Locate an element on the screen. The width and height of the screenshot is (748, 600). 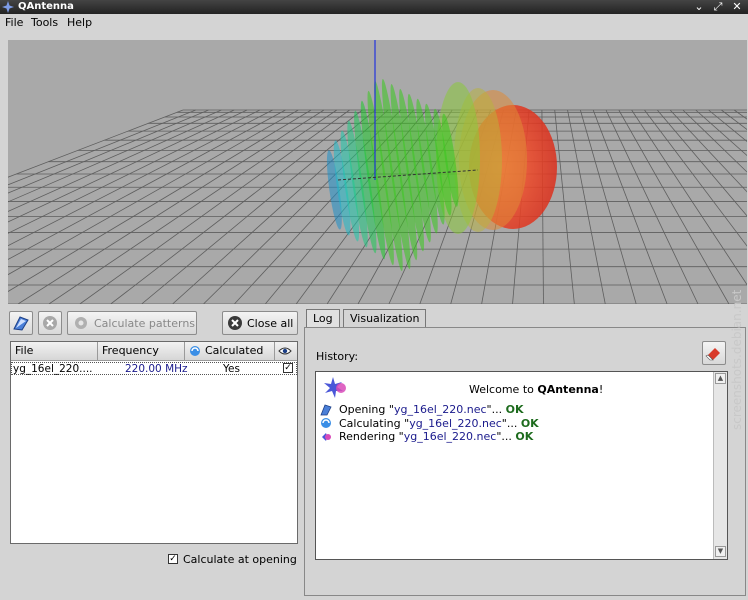
log-prefix: Rendering " is located at coordinates (371, 436).